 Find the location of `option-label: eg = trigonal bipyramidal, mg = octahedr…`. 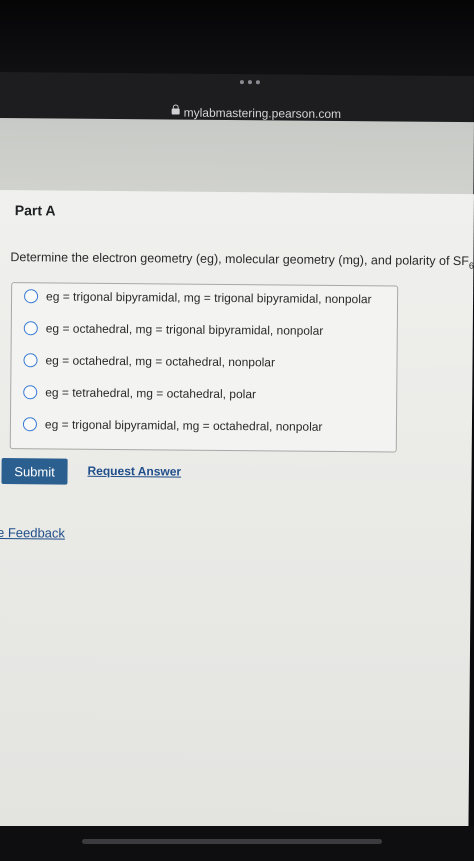

option-label: eg = trigonal bipyramidal, mg = octahedr… is located at coordinates (183, 425).